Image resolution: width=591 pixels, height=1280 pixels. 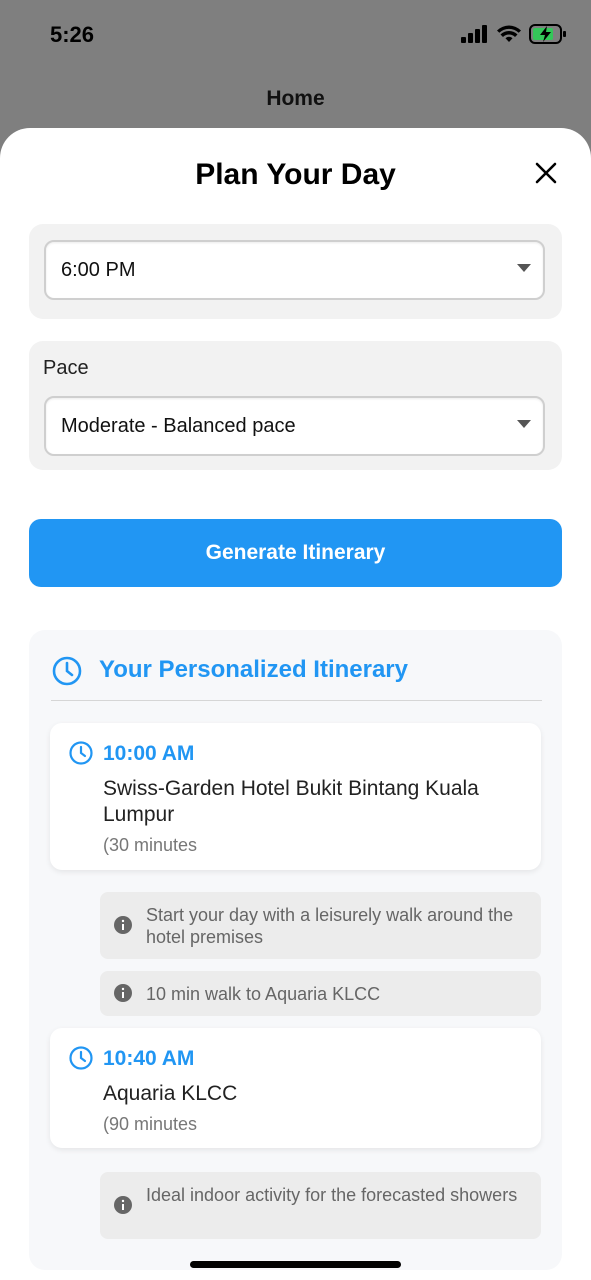 I want to click on pace-label: Pace, so click(x=66, y=368).